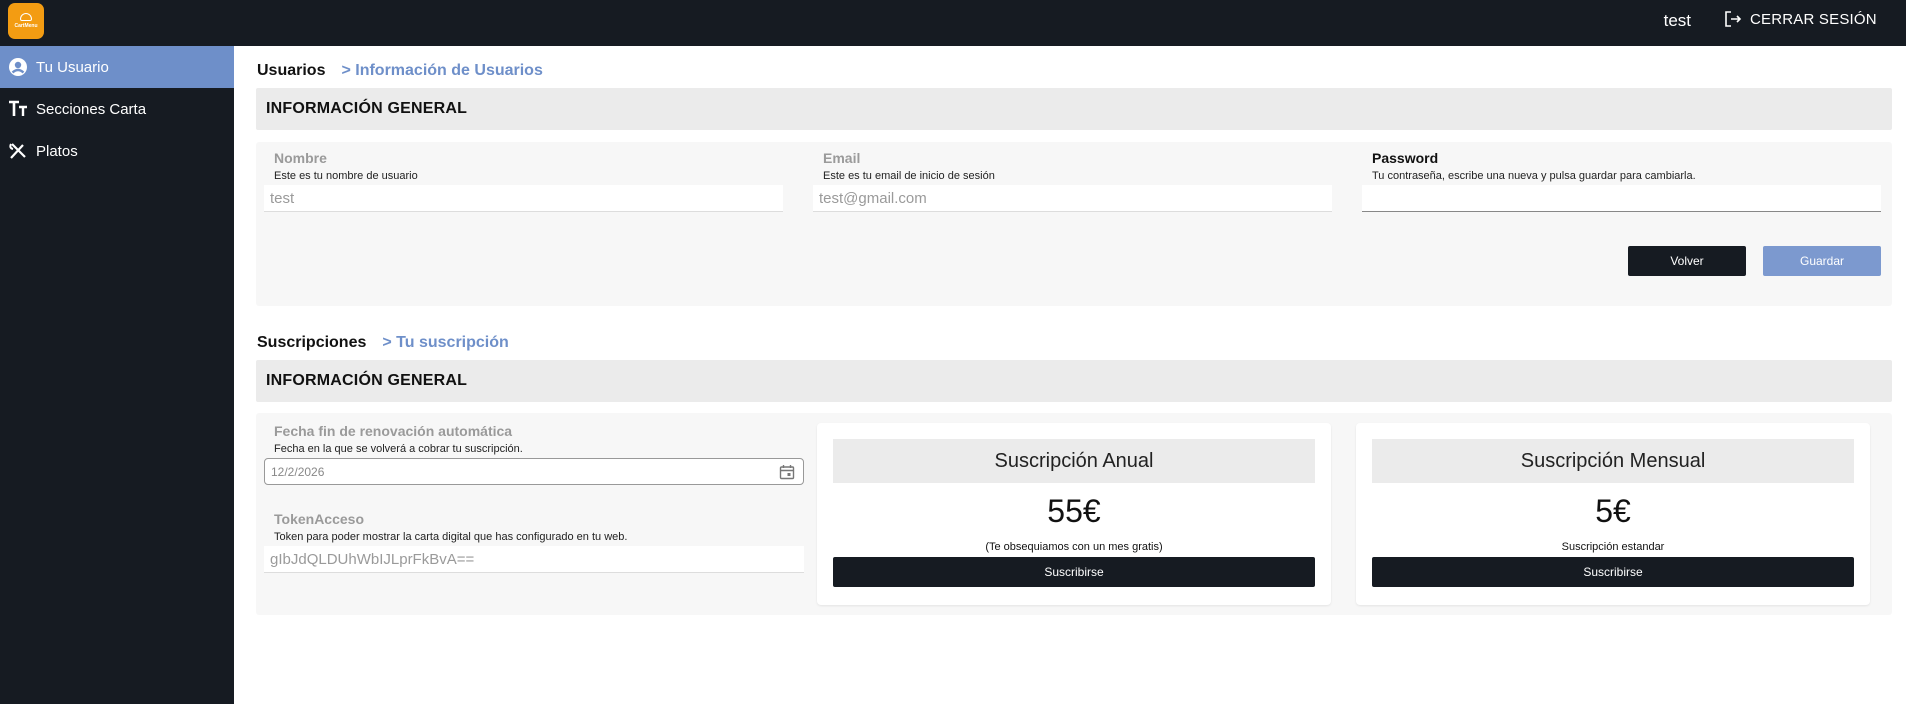 Image resolution: width=1906 pixels, height=704 pixels. I want to click on name-field-group: Nombre Este es tu nombre de usuario test, so click(523, 181).